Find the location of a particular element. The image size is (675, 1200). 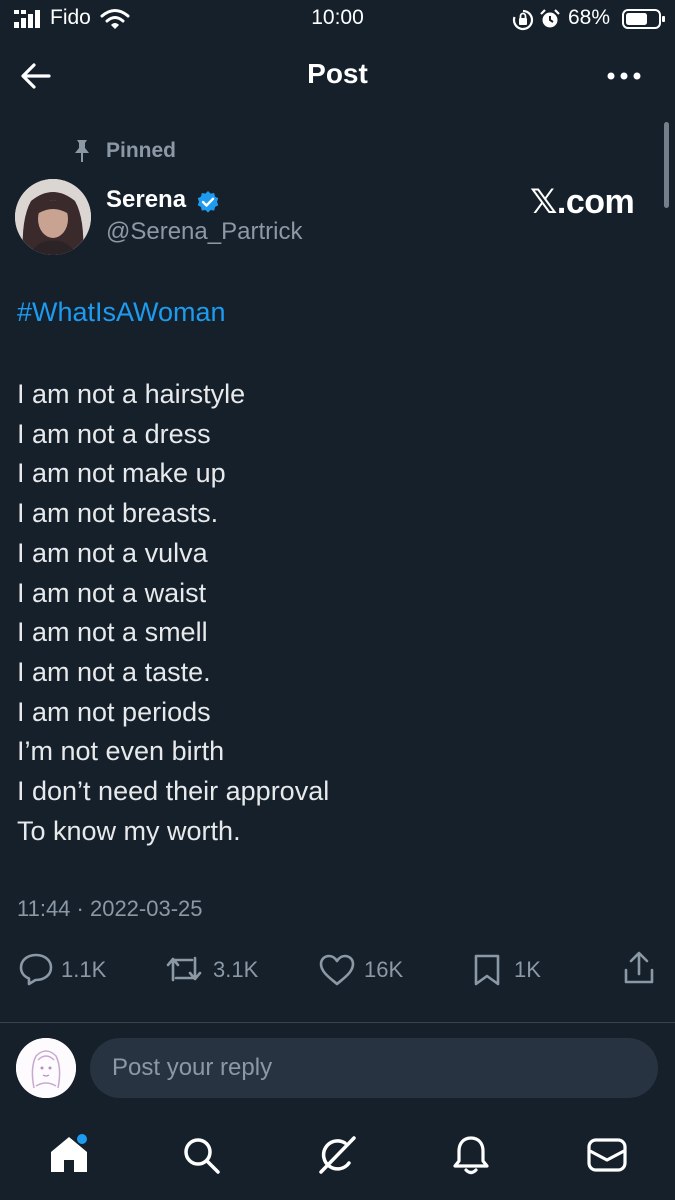

reply-icon is located at coordinates (36, 969).